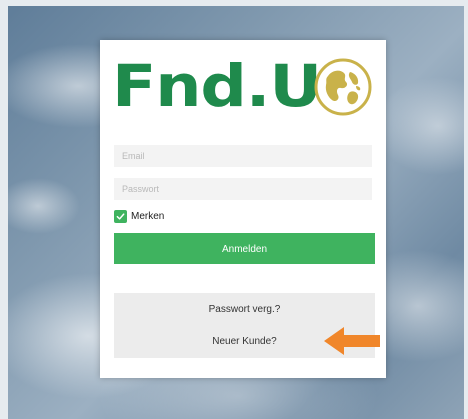  Describe the element at coordinates (243, 189) in the screenshot. I see `password-field` at that location.